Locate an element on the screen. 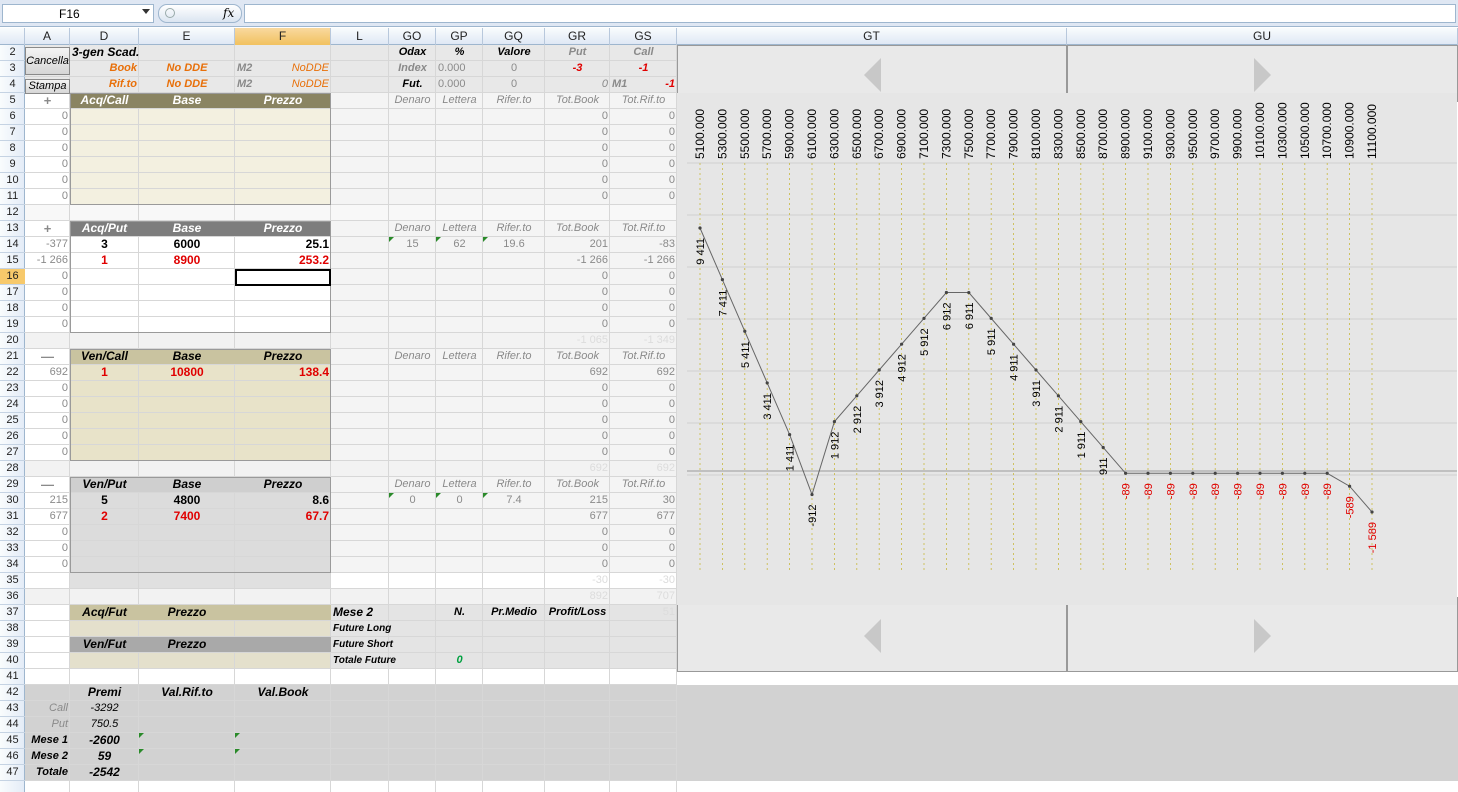  row-header: 30 is located at coordinates (12, 501).